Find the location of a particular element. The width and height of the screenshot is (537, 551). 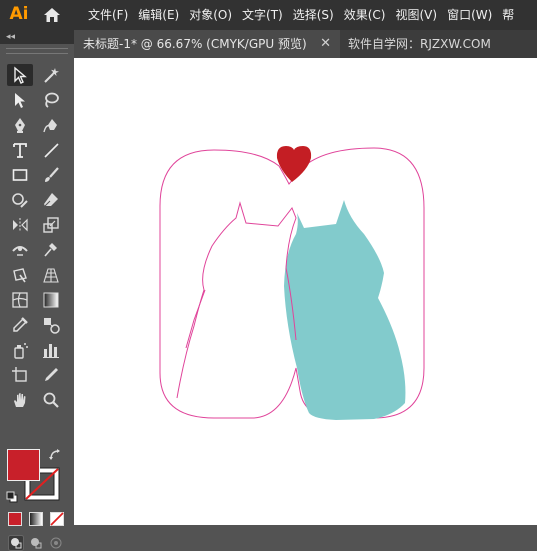

default-fill-stroke-icon is located at coordinates (12, 497).